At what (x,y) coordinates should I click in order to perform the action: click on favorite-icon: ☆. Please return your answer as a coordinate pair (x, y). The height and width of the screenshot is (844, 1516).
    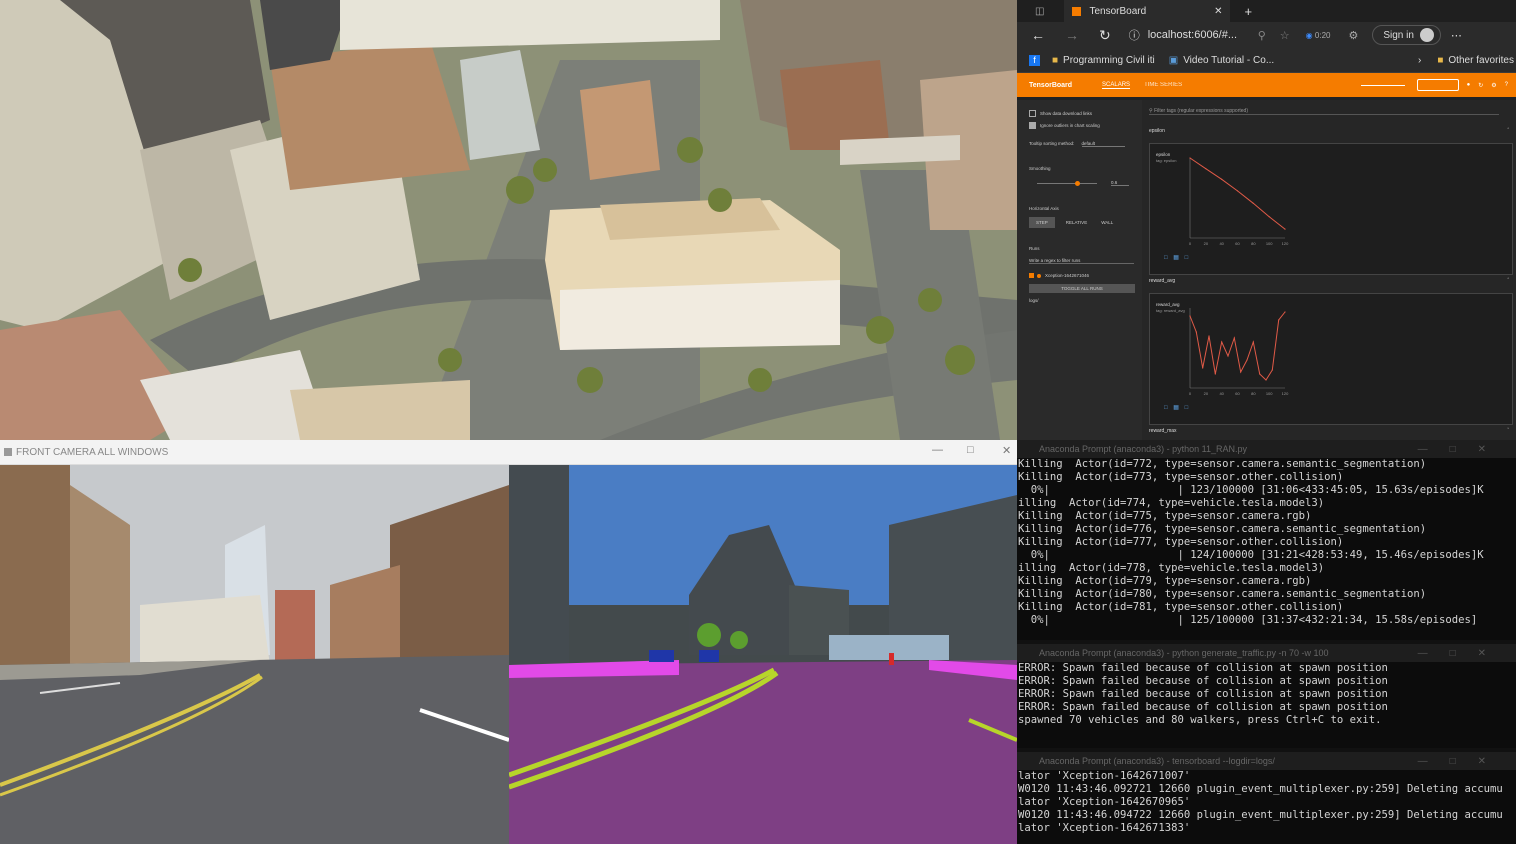
    Looking at the image, I should click on (1285, 35).